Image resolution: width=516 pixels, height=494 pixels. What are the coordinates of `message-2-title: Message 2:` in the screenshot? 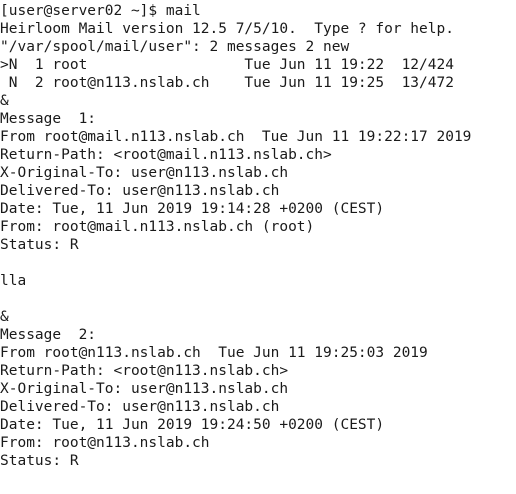 It's located at (48, 335).